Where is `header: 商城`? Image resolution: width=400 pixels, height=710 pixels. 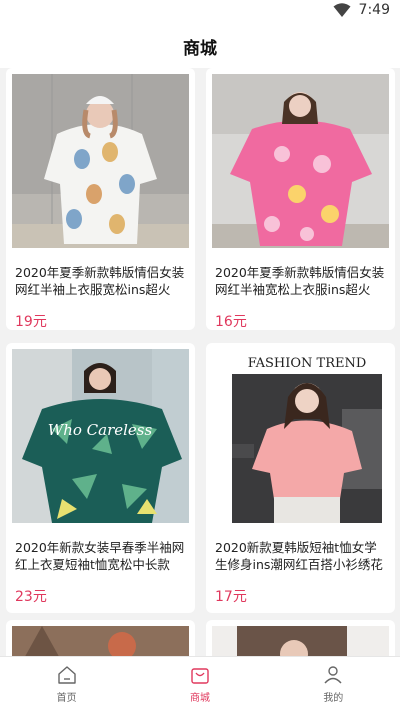
header: 商城 is located at coordinates (200, 46).